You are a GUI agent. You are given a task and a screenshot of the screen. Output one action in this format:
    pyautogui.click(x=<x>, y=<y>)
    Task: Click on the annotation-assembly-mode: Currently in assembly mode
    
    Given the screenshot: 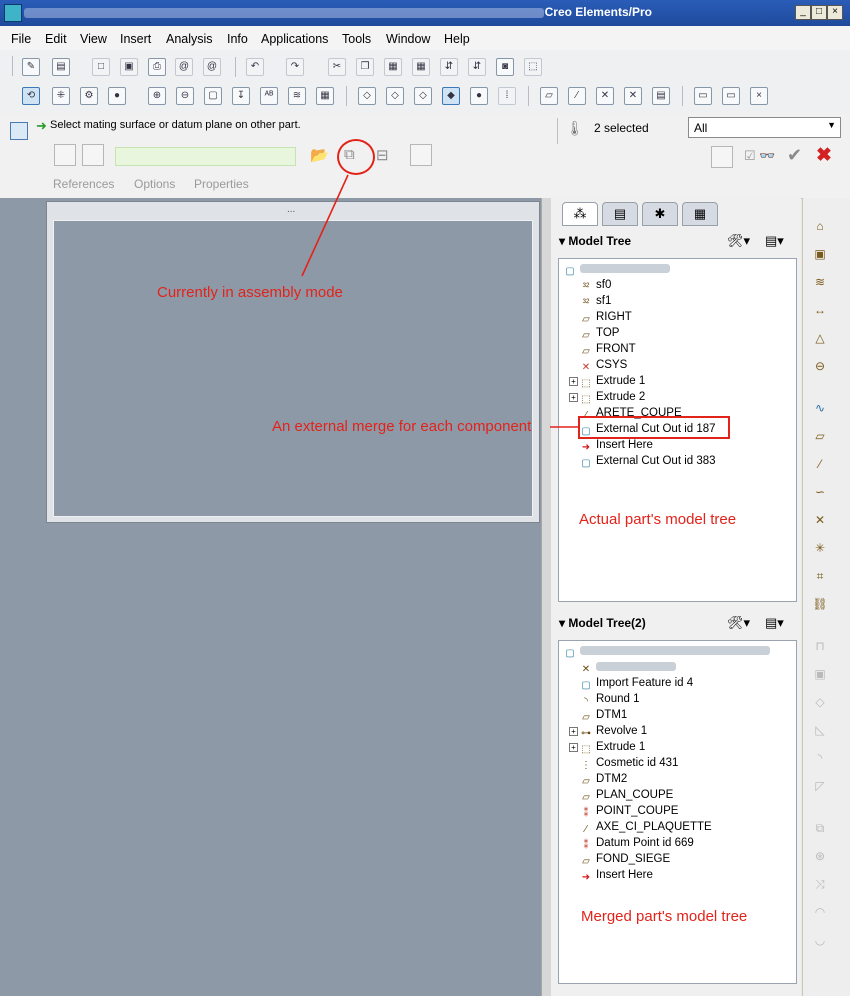 What is the action you would take?
    pyautogui.click(x=250, y=292)
    